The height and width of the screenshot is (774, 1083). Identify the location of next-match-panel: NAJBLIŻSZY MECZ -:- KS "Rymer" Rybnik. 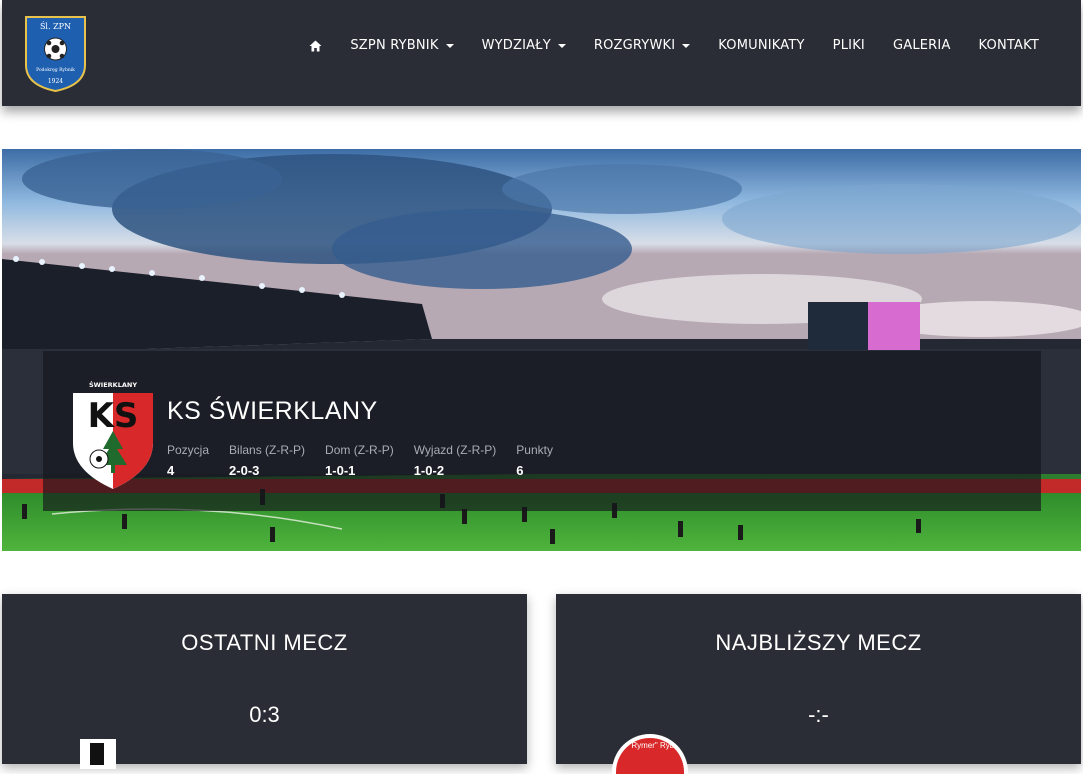
(818, 684).